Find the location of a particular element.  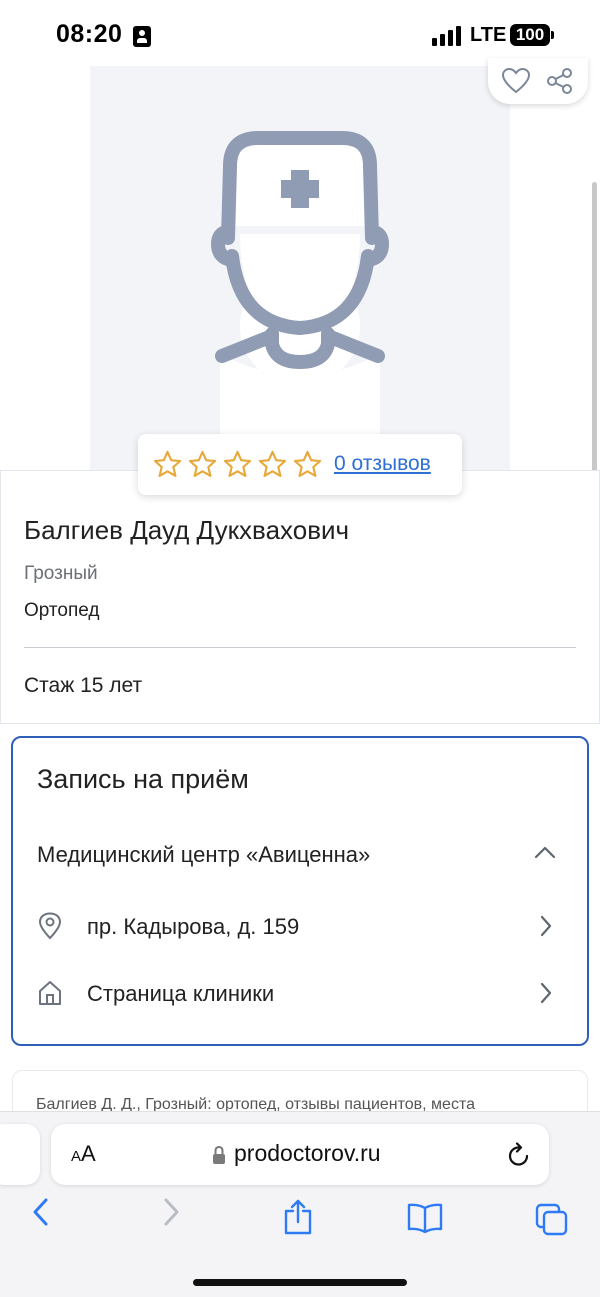

battery-icon: 100 is located at coordinates (530, 35).